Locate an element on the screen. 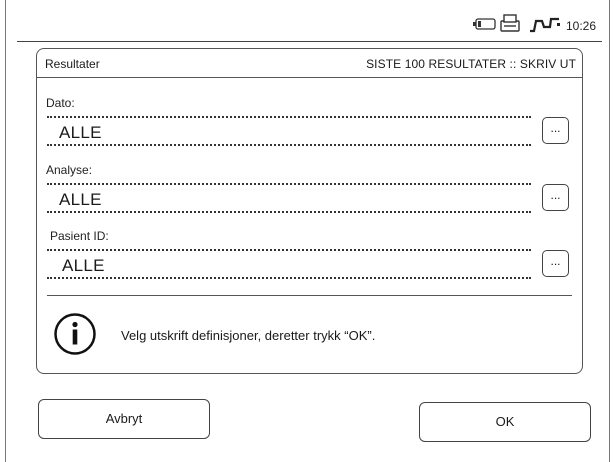 Image resolution: width=615 pixels, height=462 pixels. status-divider is located at coordinates (309, 41).